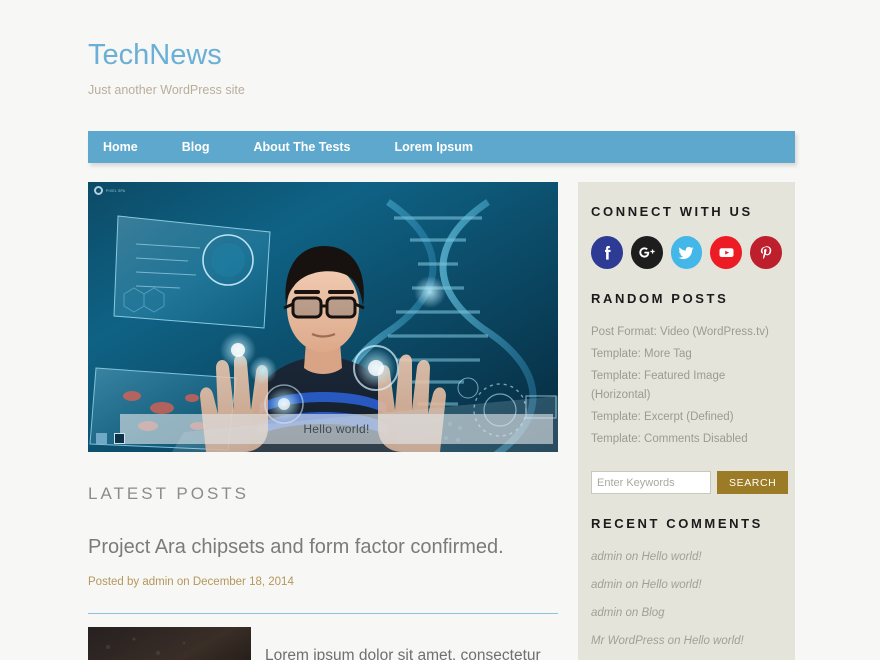 The height and width of the screenshot is (660, 880). I want to click on random-post-item: Template: Excerpt (Defined), so click(686, 417).